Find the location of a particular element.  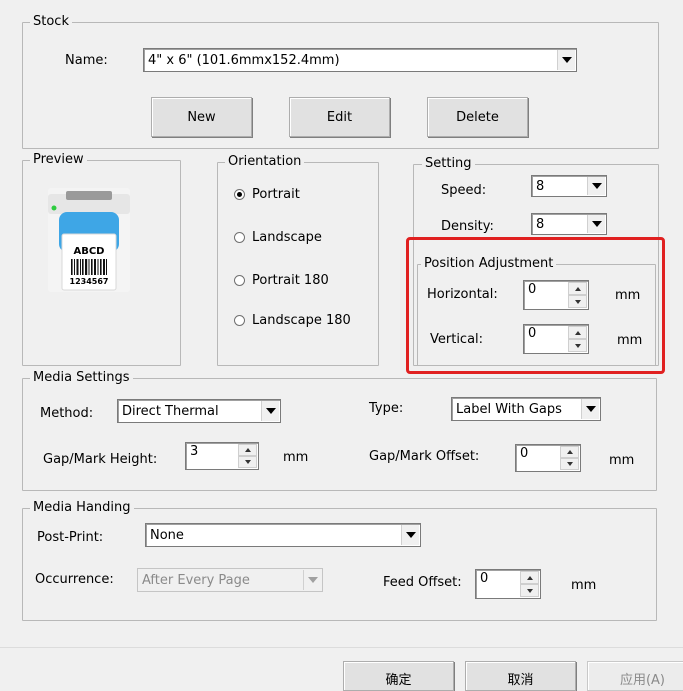

speed-select: 8 is located at coordinates (569, 186).